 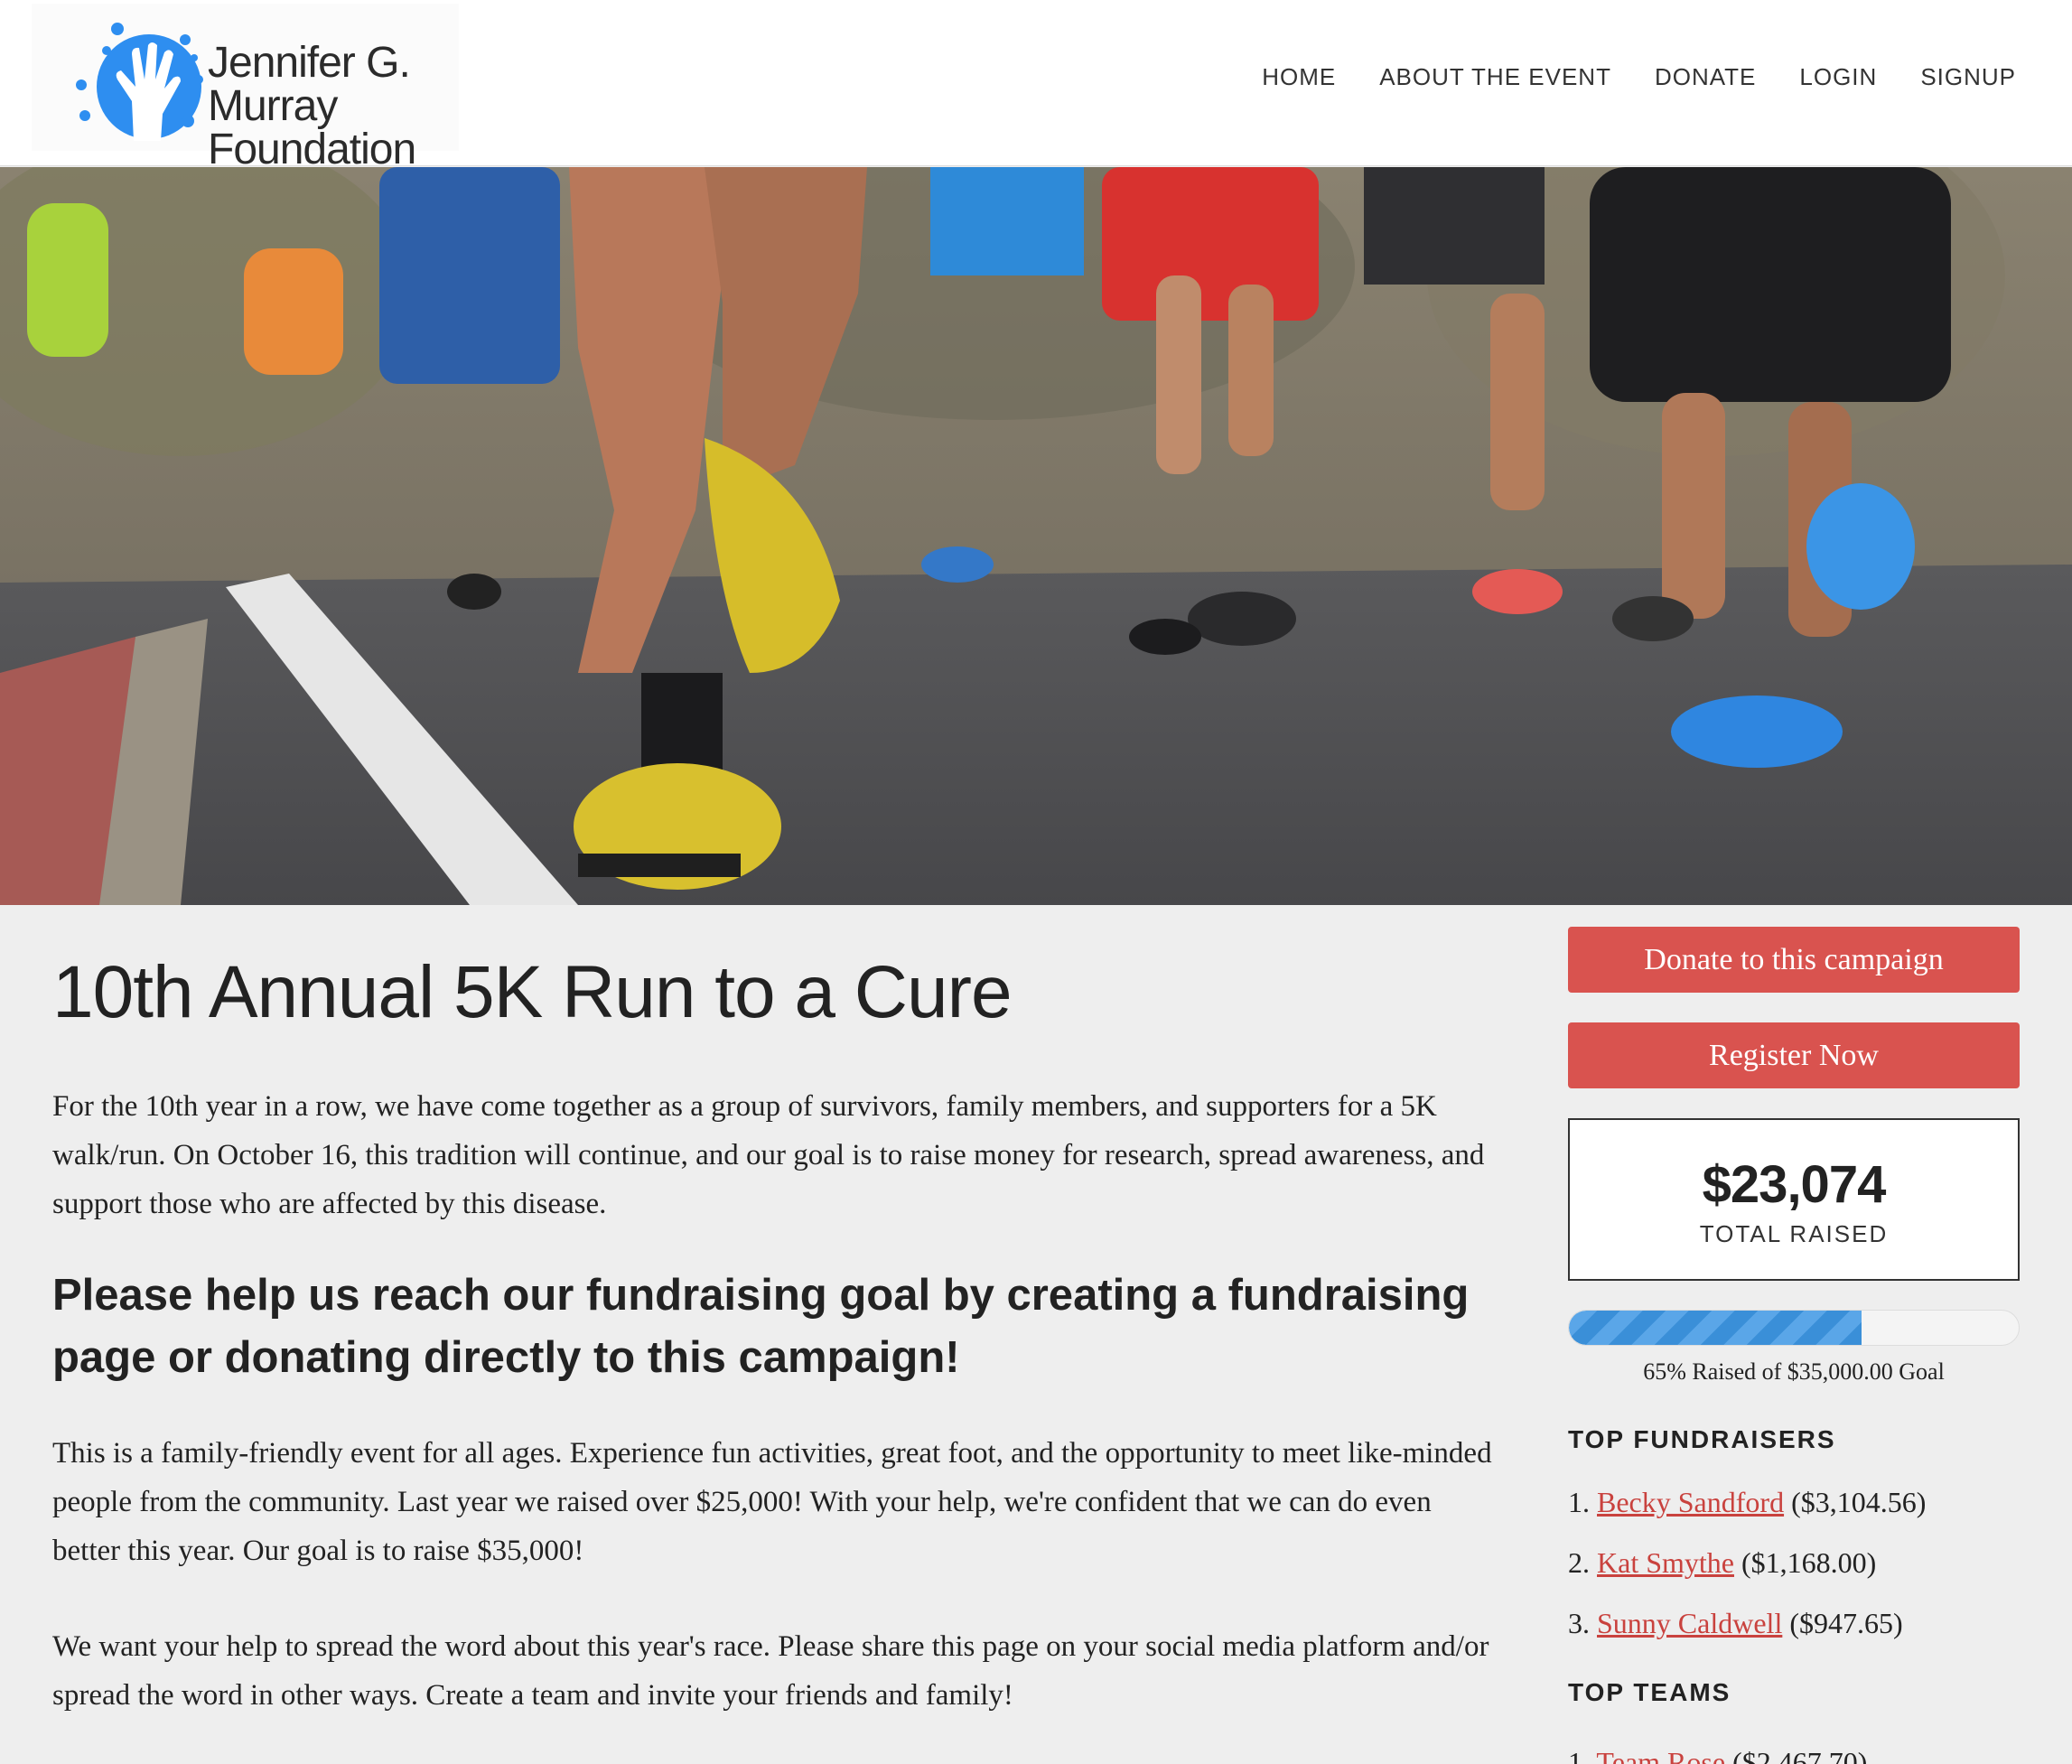 I want to click on total-raised-label: TOTAL RAISED, so click(x=1794, y=1233).